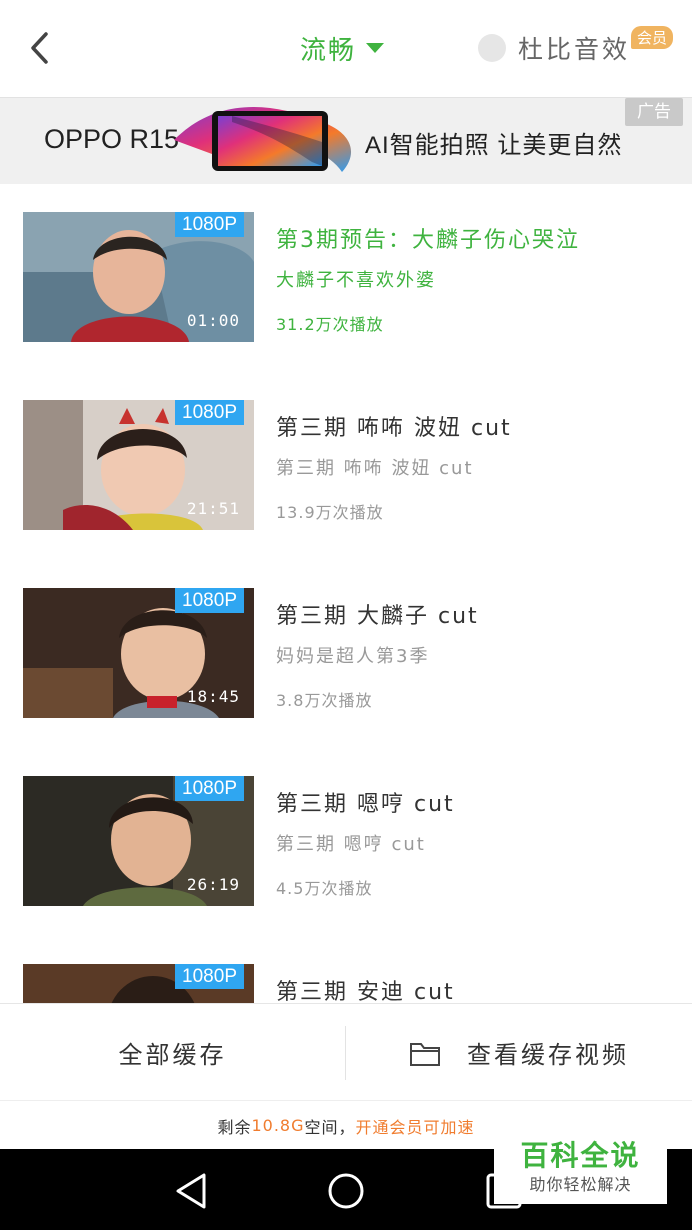 The width and height of the screenshot is (692, 1230). What do you see at coordinates (428, 240) in the screenshot?
I see `video-title: 第3期预告：大麟子伤心哭泣` at bounding box center [428, 240].